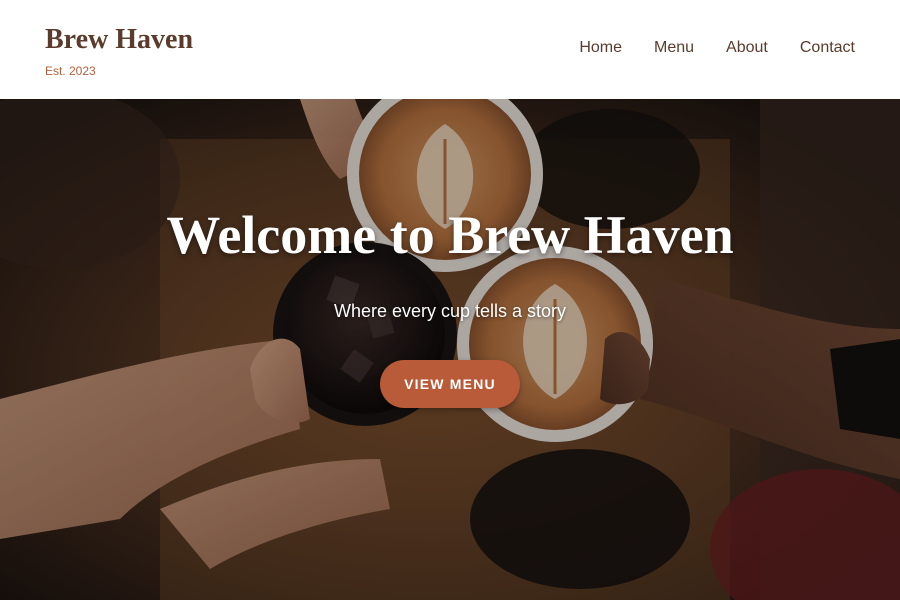 Image resolution: width=900 pixels, height=600 pixels. I want to click on main-nav: Home Menu About Contact, so click(717, 48).